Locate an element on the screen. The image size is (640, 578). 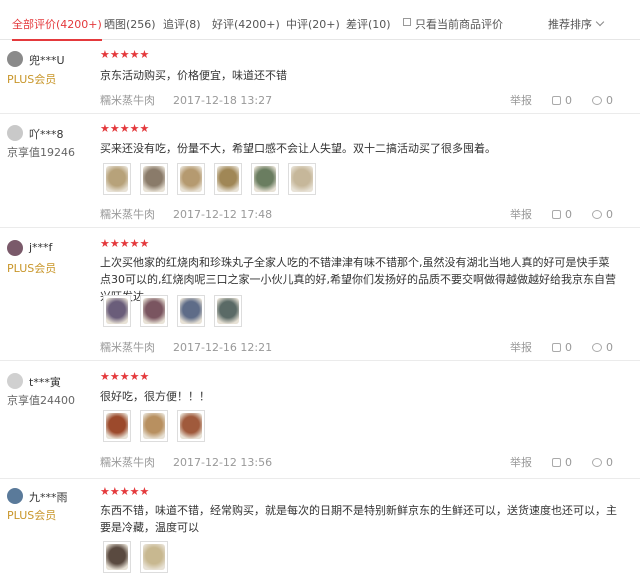
review-text: 买来还没有吃，份量不大，希望口感不会让人失望。双十二搞活动买了很多囤着。 is located at coordinates (298, 148).